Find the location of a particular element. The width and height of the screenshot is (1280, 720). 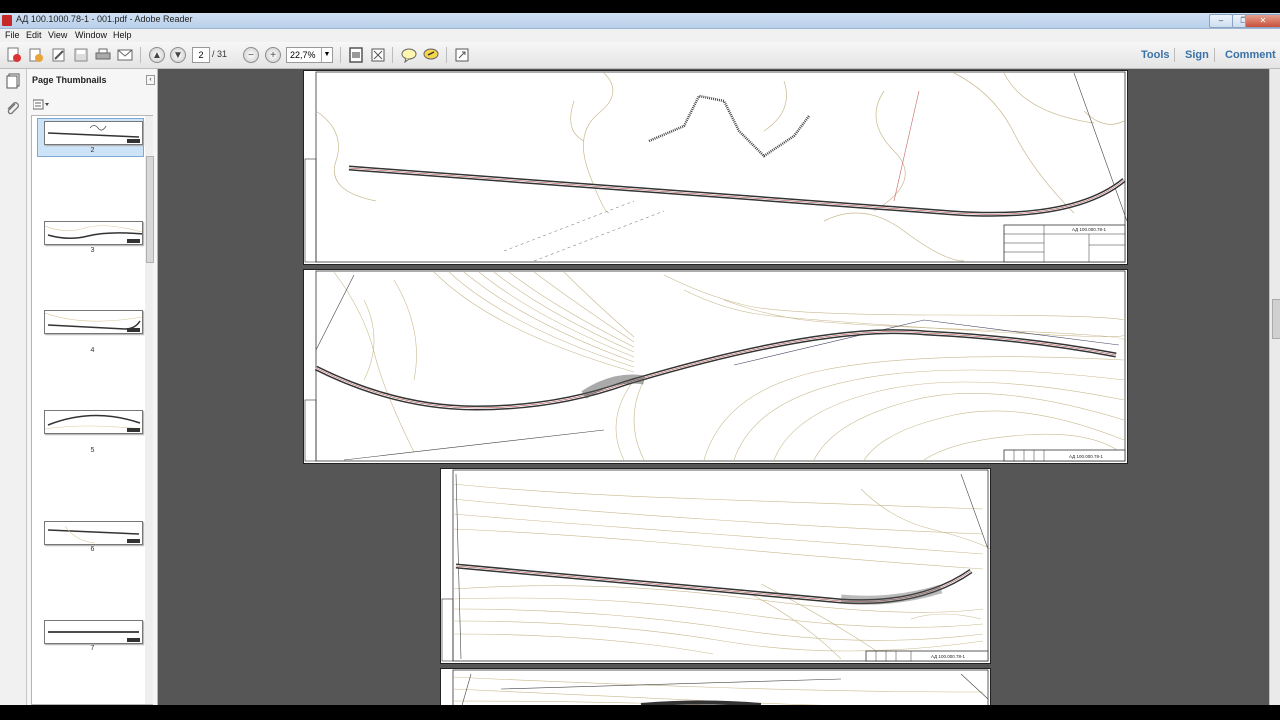

tools-link: Tools is located at coordinates (1155, 55).